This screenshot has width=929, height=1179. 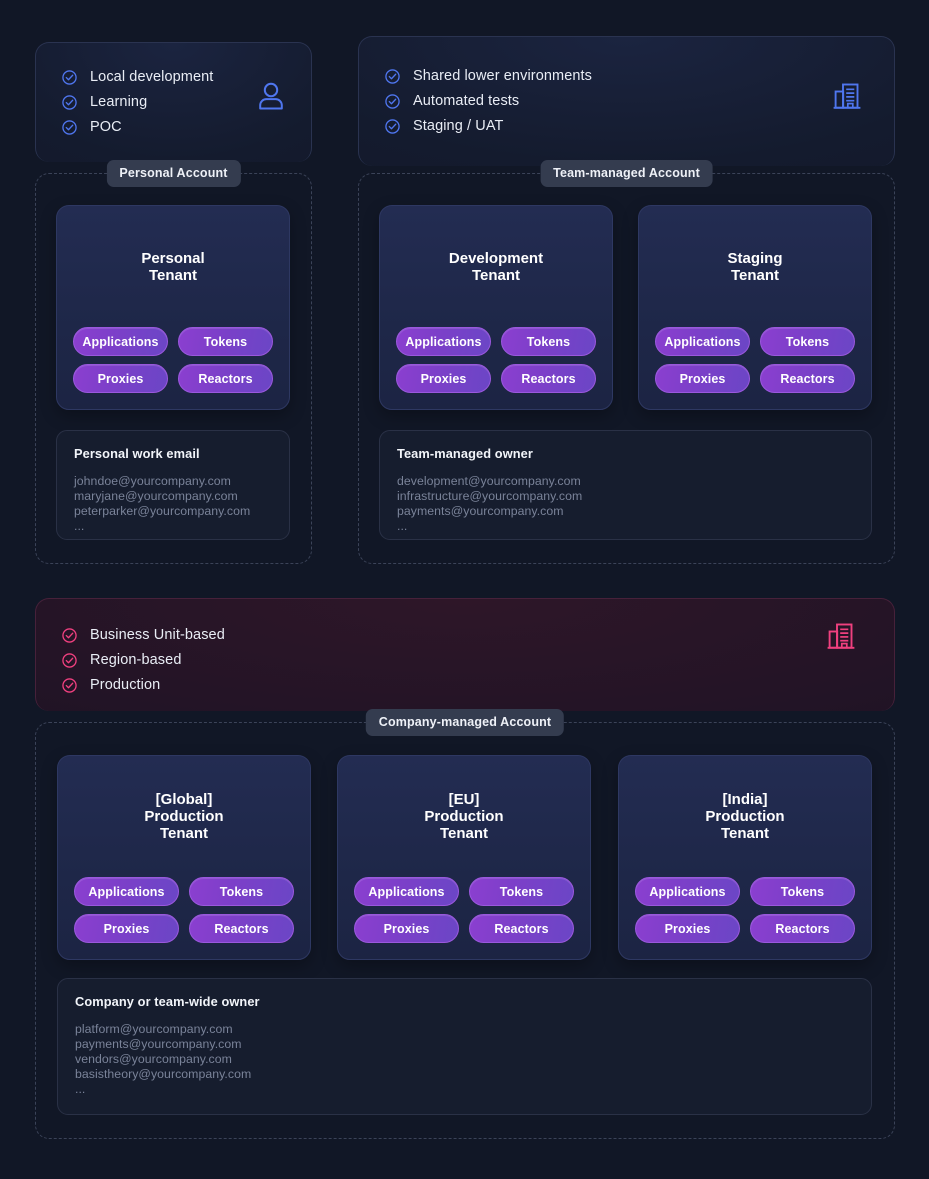 I want to click on feature-label: Staging / UAT, so click(x=458, y=126).